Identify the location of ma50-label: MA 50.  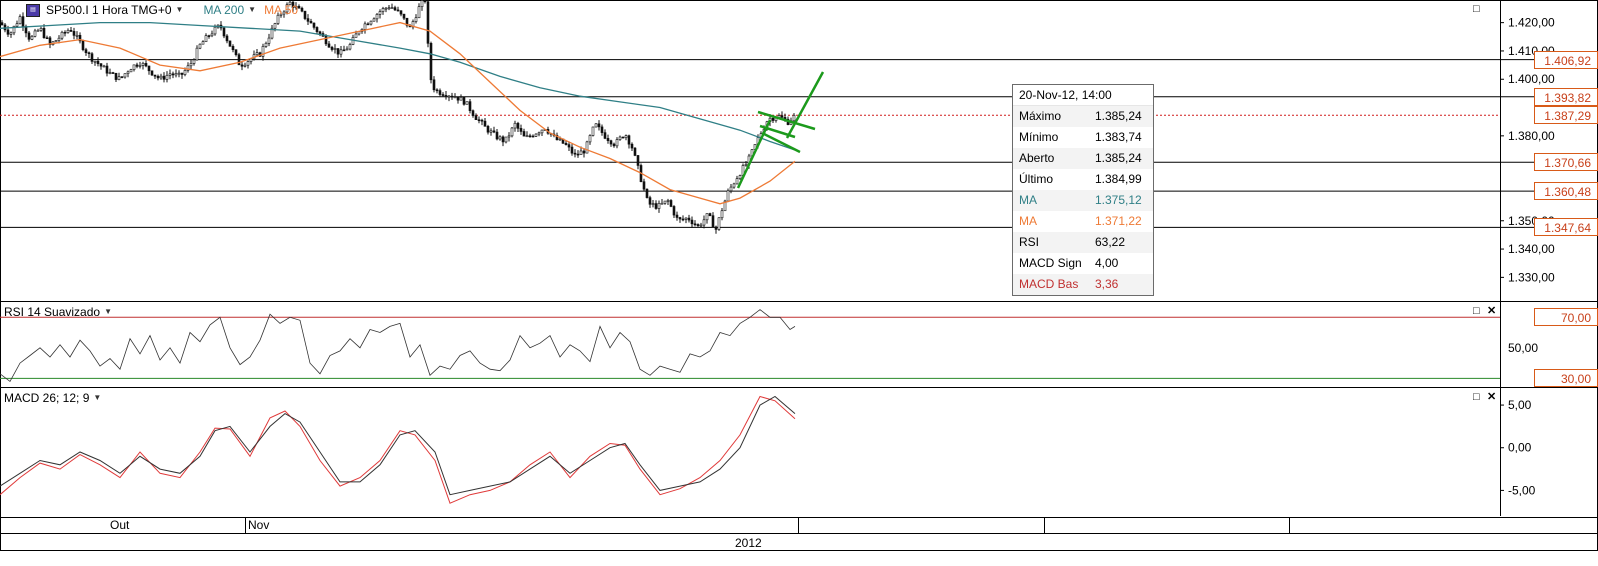
(281, 10).